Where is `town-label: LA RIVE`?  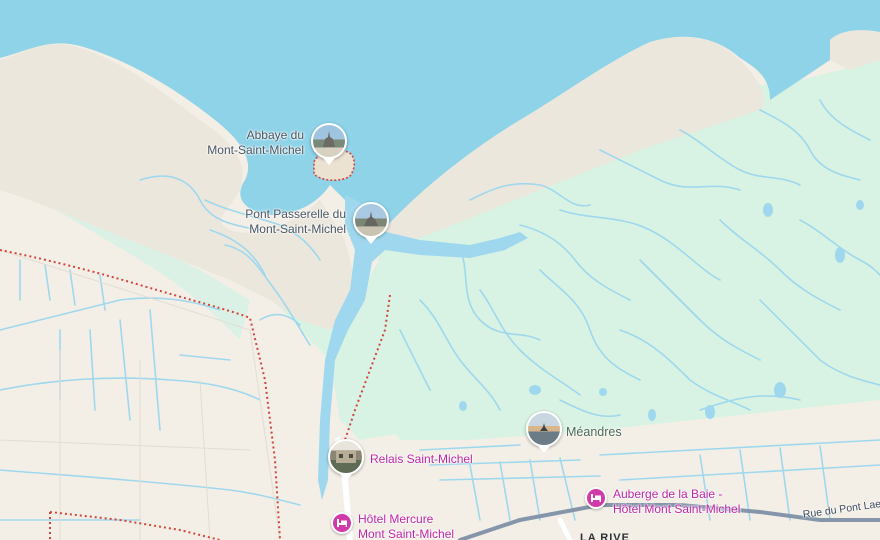 town-label: LA RIVE is located at coordinates (605, 536).